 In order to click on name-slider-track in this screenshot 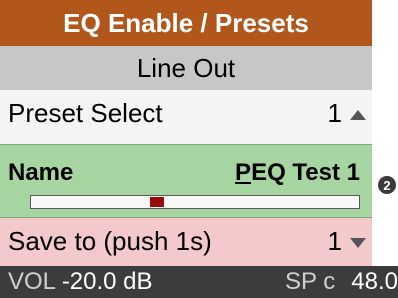, I will do `click(195, 202)`.